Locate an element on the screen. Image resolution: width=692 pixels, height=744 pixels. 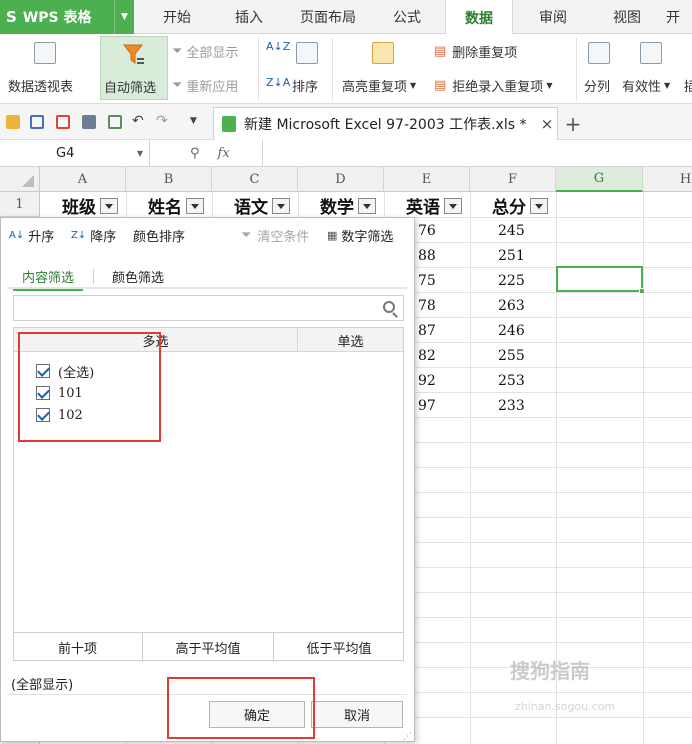
undo-icon: ↶ is located at coordinates (138, 121).